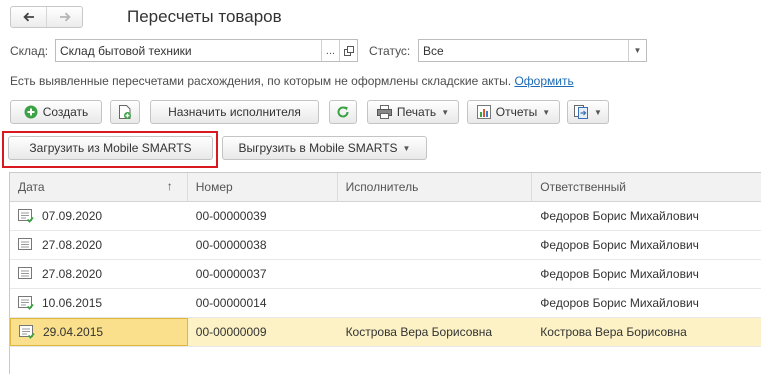 This screenshot has width=761, height=374. I want to click on open-icon, so click(348, 50).